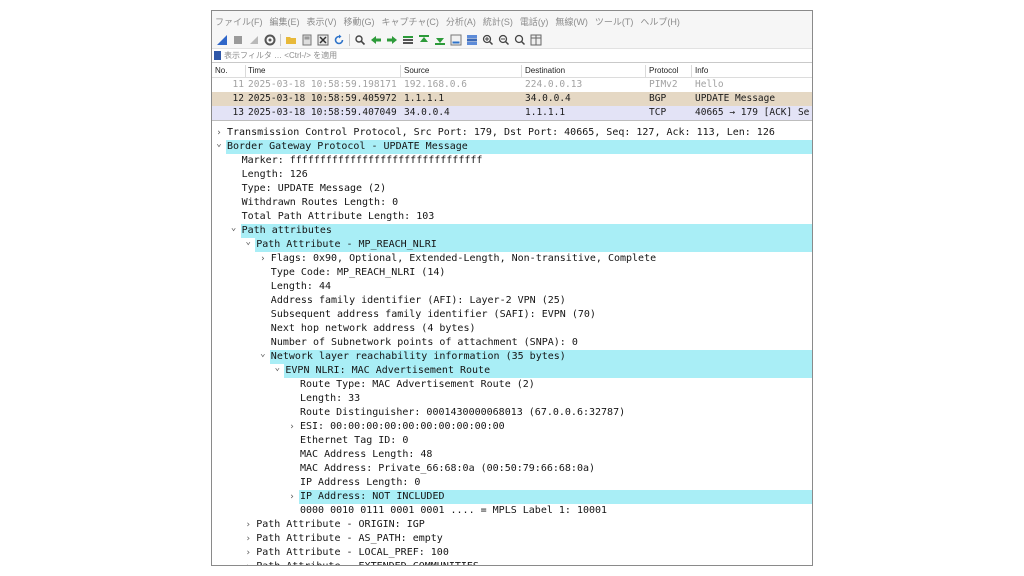 This screenshot has width=1024, height=576. What do you see at coordinates (512, 273) in the screenshot?
I see `detail-row: Type Code: MP_REACH_NLRI (14)` at bounding box center [512, 273].